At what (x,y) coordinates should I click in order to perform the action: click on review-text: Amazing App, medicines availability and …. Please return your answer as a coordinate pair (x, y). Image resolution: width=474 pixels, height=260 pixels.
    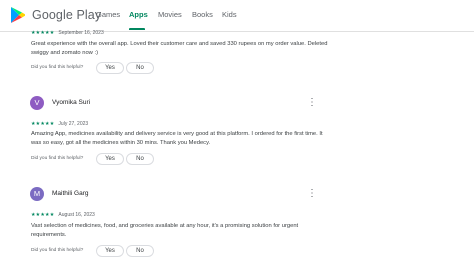
    Looking at the image, I should click on (177, 138).